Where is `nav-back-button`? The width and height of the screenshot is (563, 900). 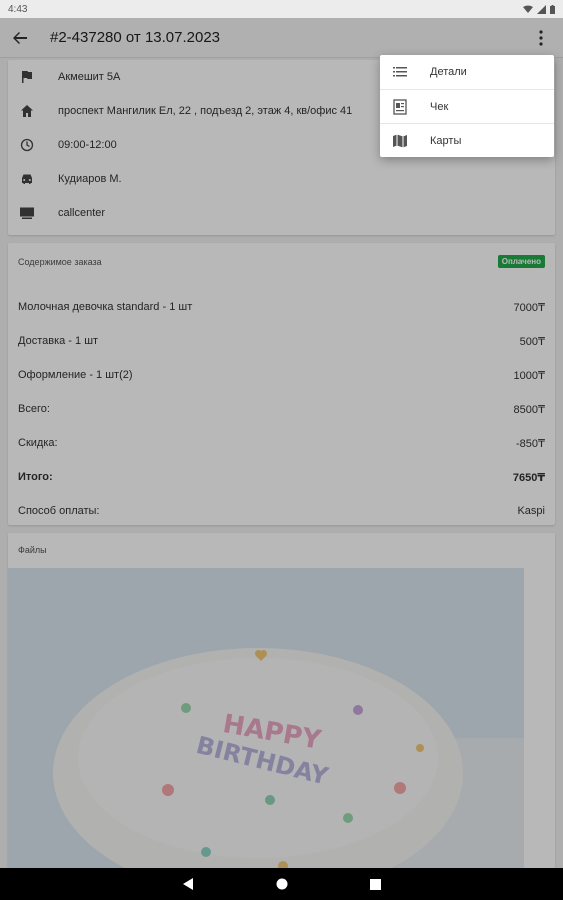 nav-back-button is located at coordinates (188, 884).